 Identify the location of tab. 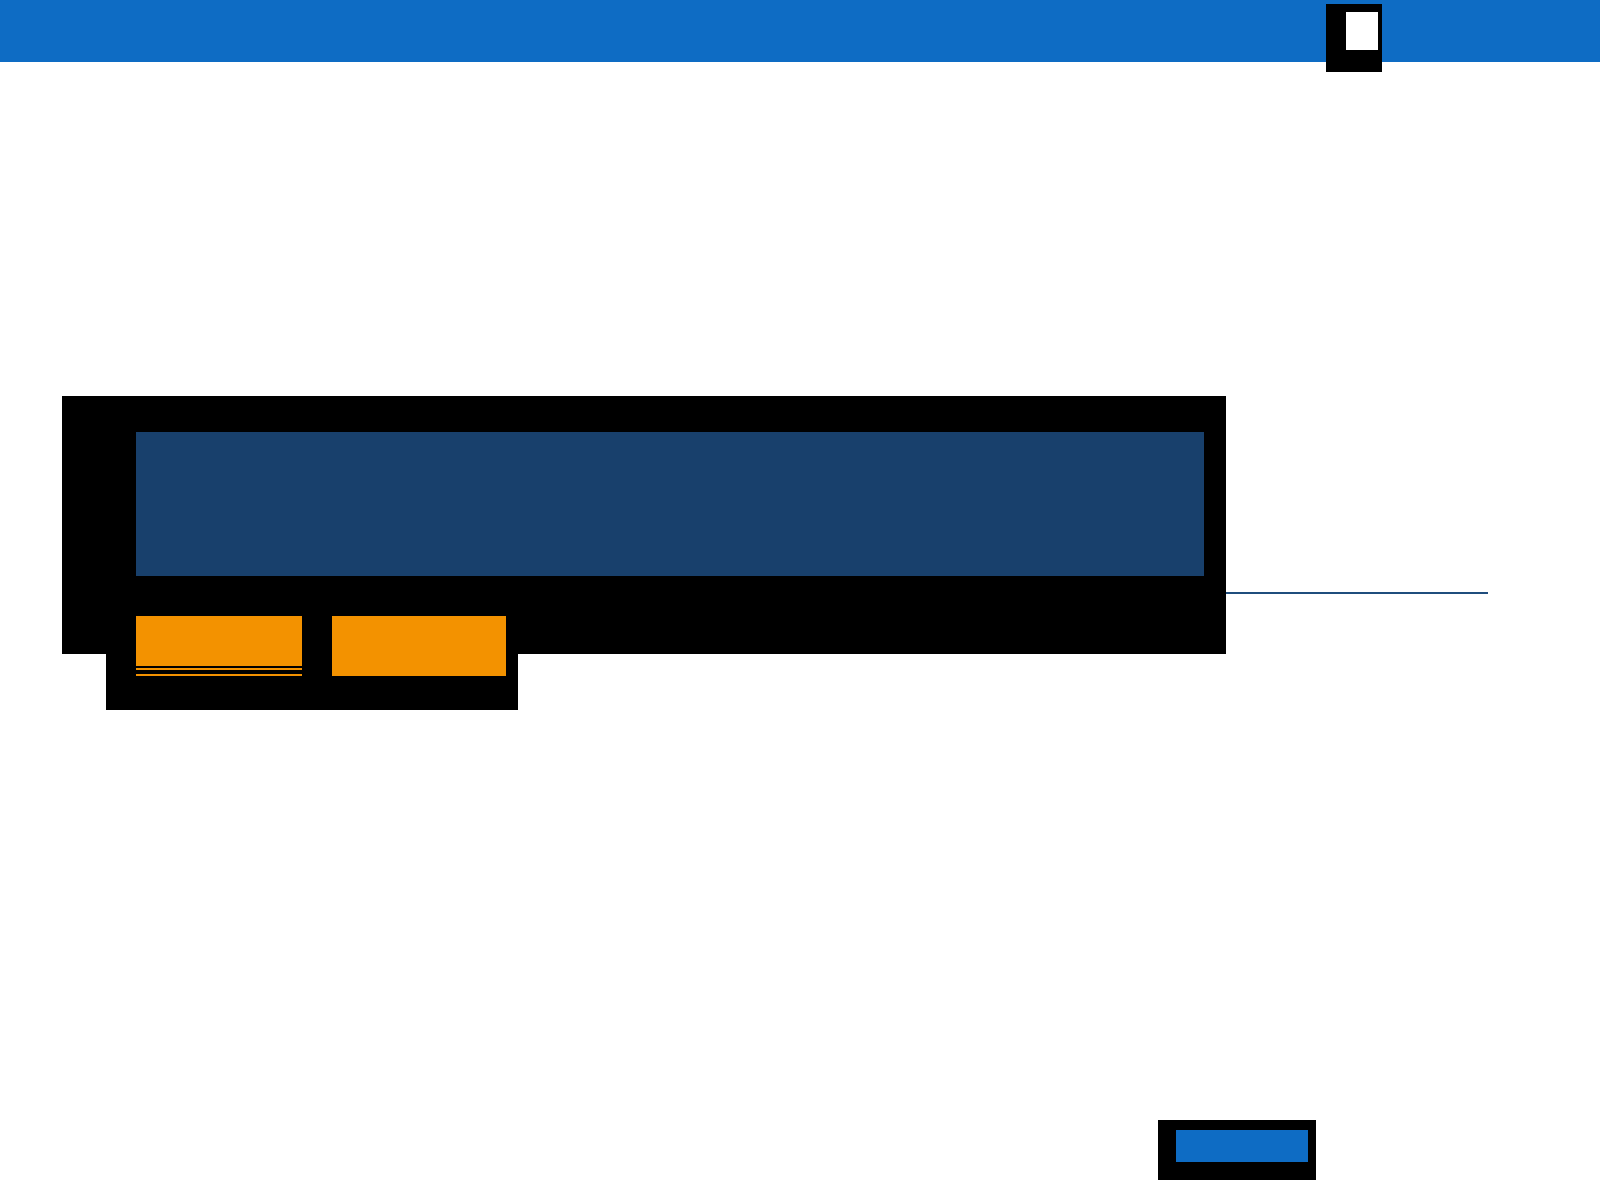
(219, 646).